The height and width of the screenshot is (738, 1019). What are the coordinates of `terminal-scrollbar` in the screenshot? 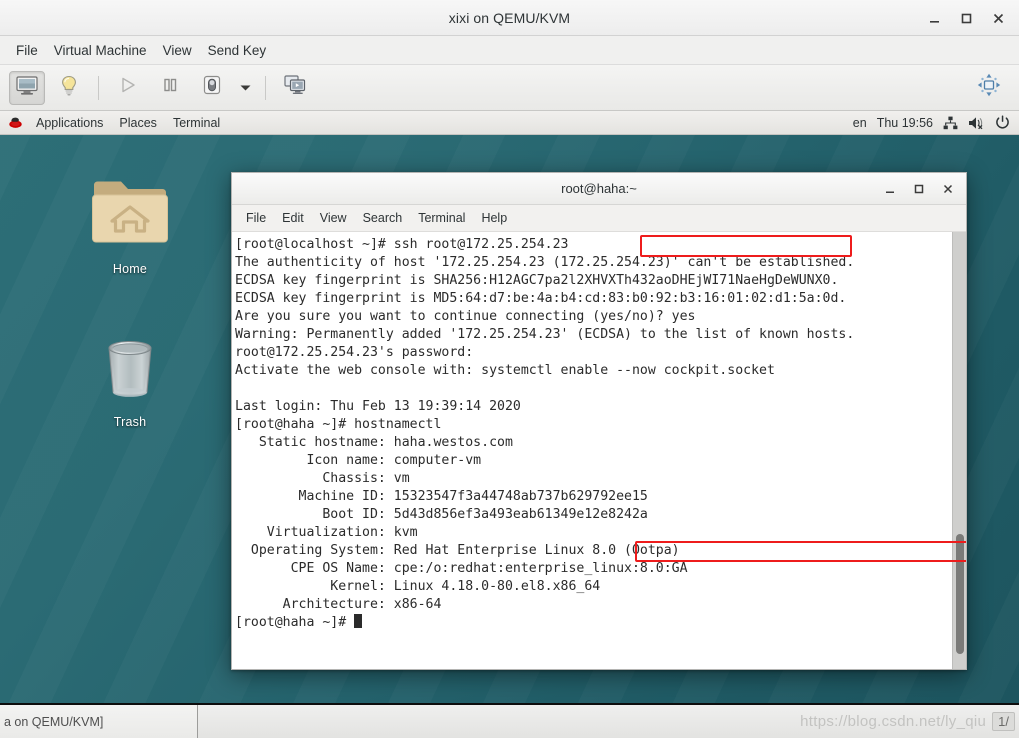 It's located at (959, 450).